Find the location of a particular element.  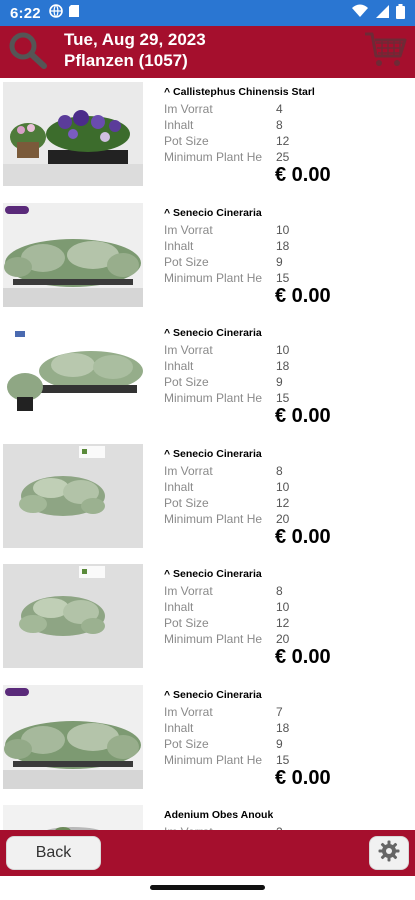

system-navigation-bar is located at coordinates (207, 888).